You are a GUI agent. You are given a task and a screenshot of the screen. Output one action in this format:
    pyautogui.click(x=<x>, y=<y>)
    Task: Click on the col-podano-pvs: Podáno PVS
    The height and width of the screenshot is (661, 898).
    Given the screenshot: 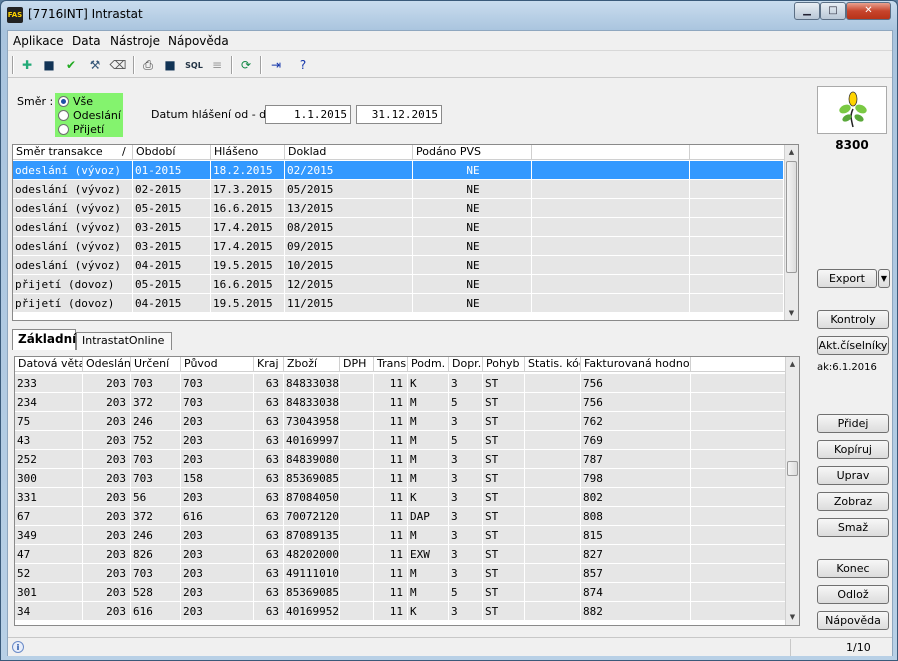 What is the action you would take?
    pyautogui.click(x=472, y=152)
    